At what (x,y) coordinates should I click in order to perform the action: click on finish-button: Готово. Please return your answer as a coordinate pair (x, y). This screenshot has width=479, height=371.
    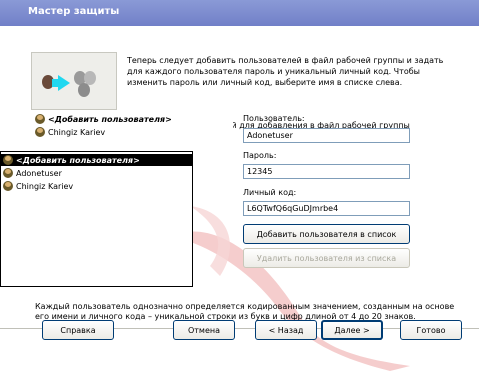
    Looking at the image, I should click on (431, 330).